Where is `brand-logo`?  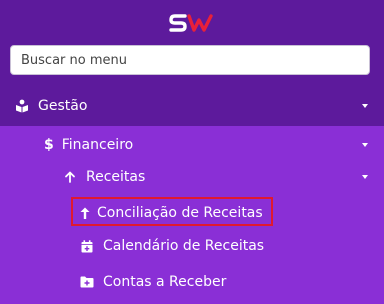 brand-logo is located at coordinates (192, 23).